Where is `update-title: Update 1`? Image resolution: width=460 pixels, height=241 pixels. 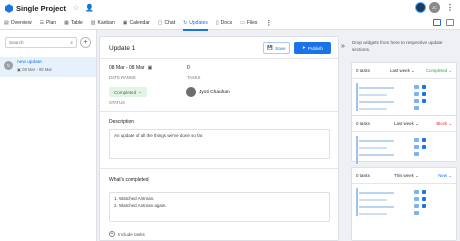
update-title: Update 1 is located at coordinates (122, 48).